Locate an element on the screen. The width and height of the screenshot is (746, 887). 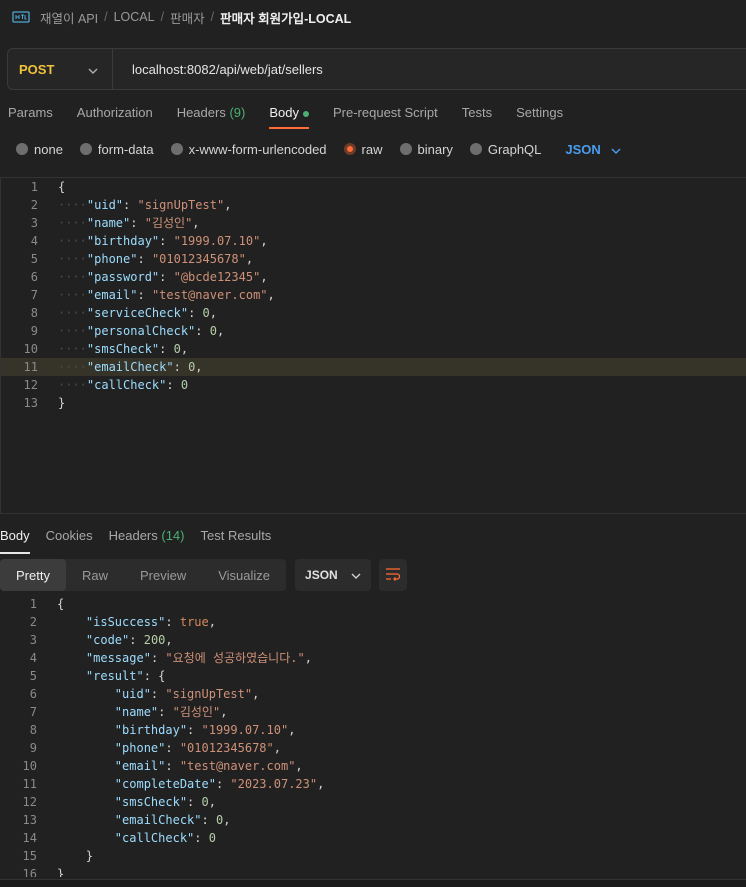
code-text: ····"name": "김성인", is located at coordinates (129, 223).